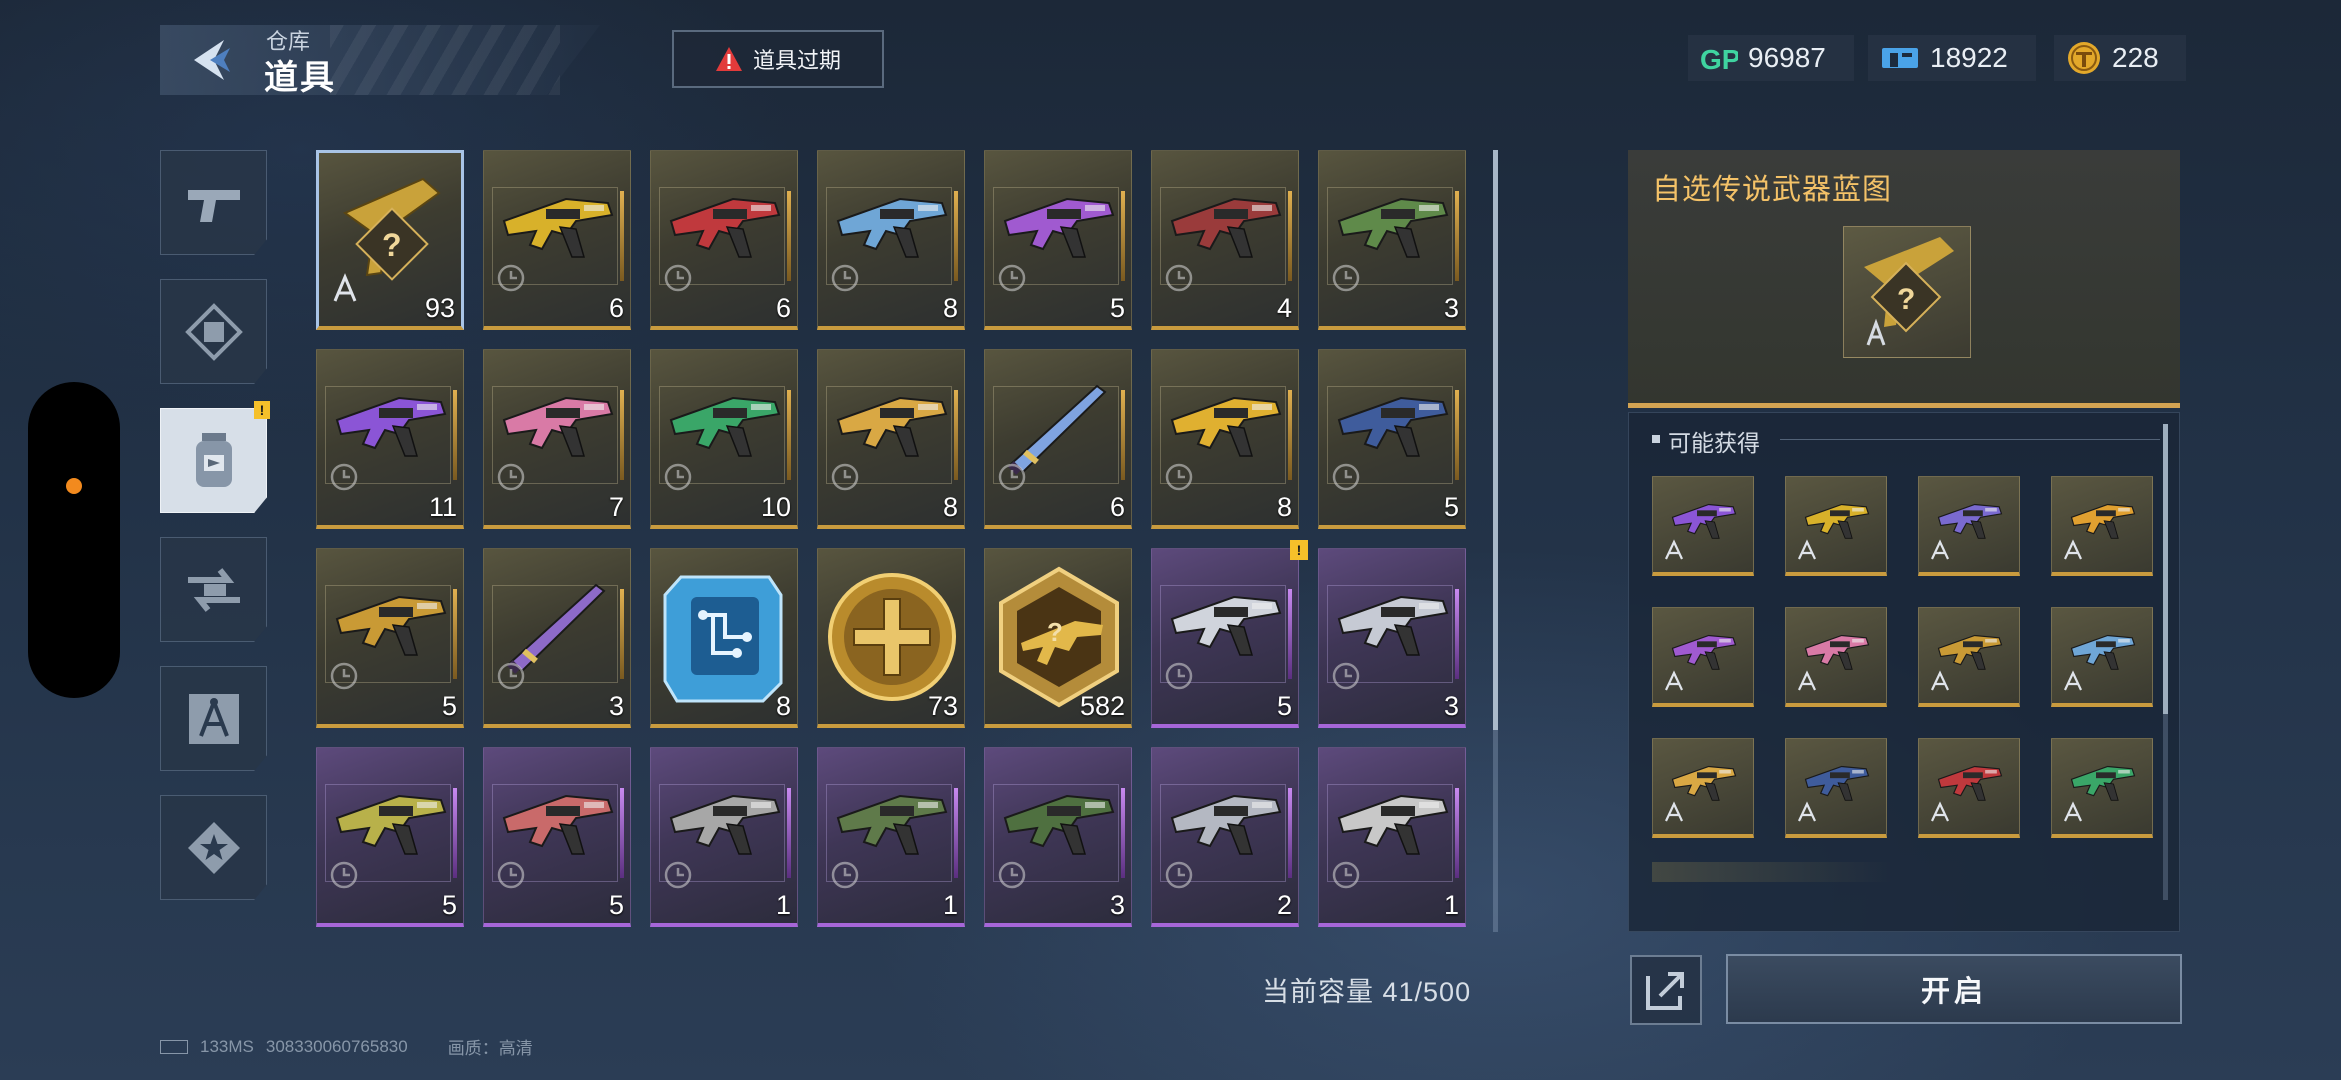 The width and height of the screenshot is (2341, 1080). What do you see at coordinates (724, 439) in the screenshot?
I see `inventory-item: 10` at bounding box center [724, 439].